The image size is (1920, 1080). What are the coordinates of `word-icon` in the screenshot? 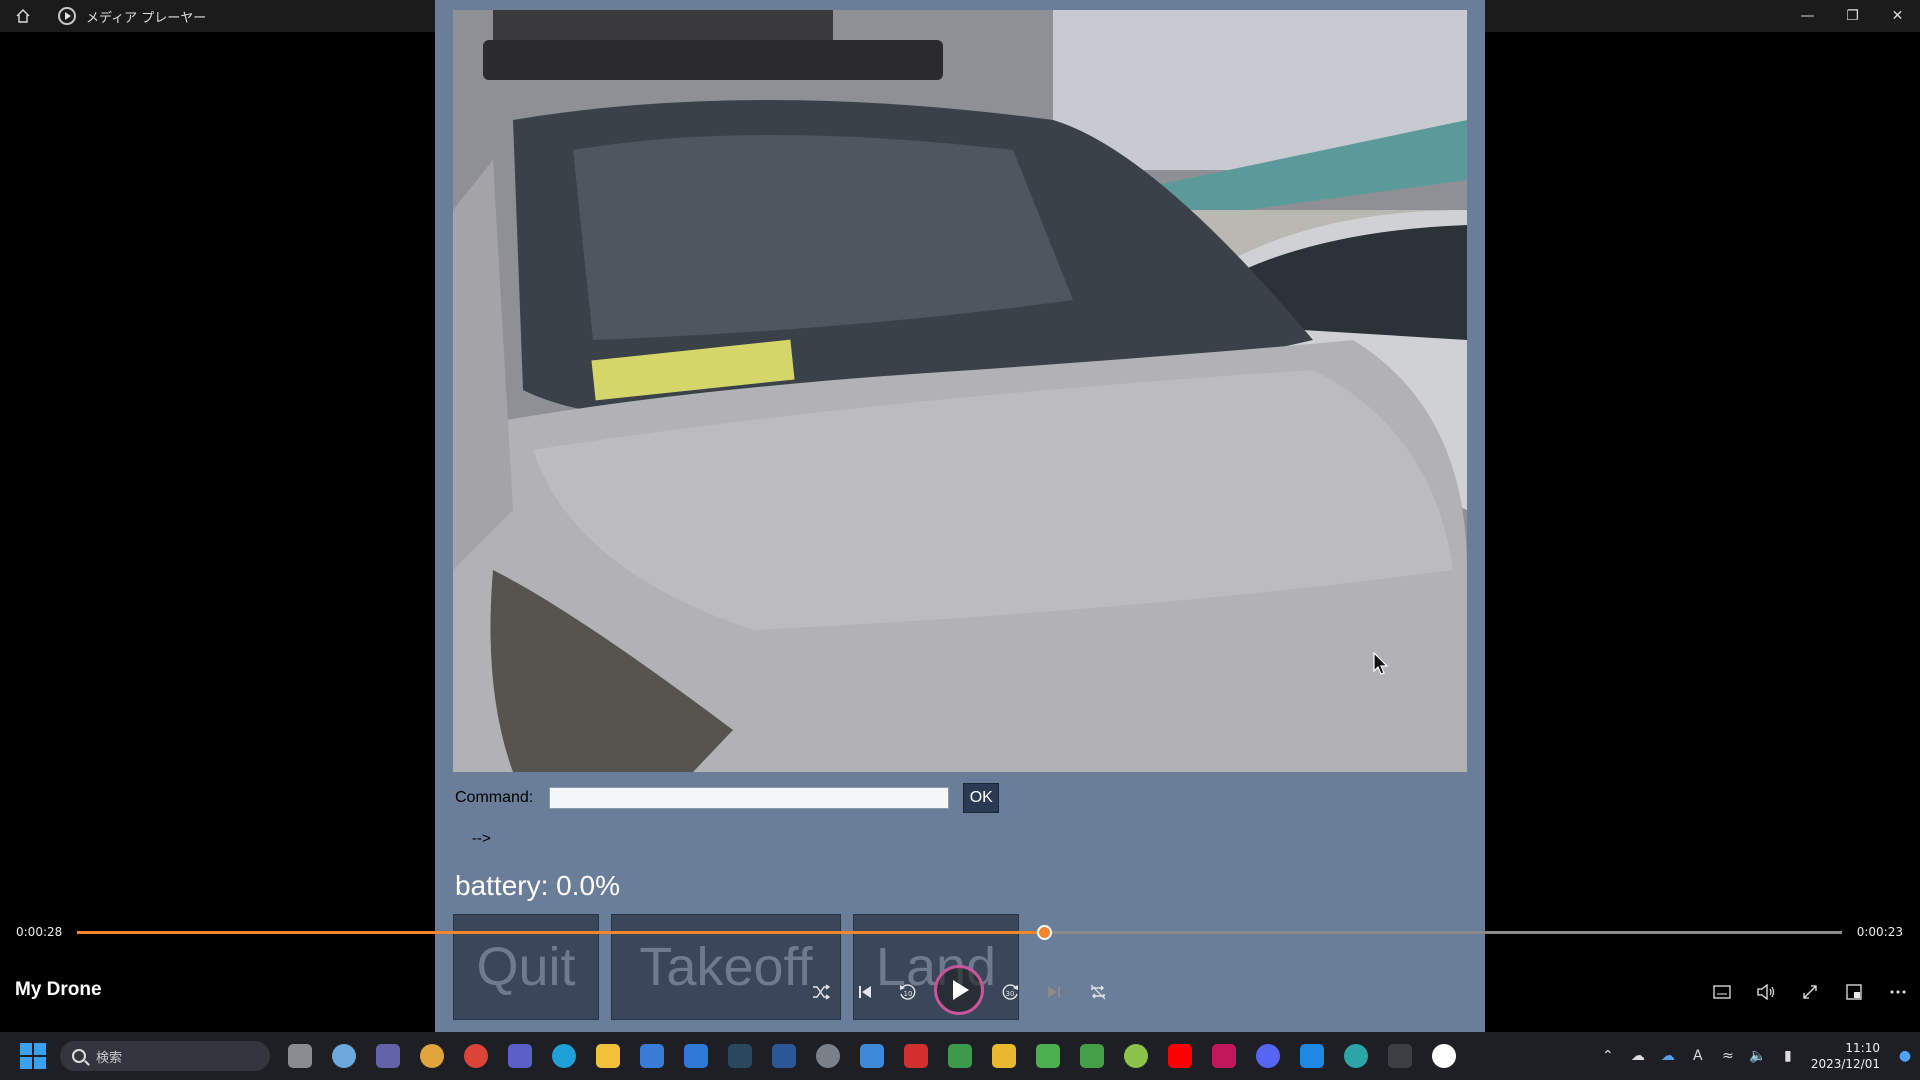 It's located at (784, 1056).